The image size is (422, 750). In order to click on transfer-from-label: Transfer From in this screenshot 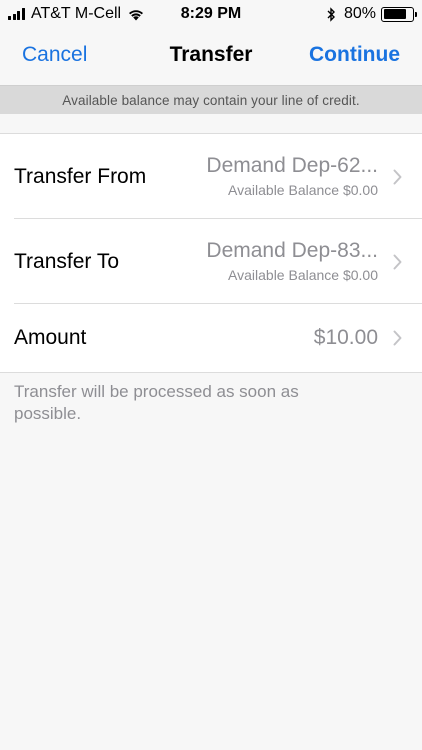, I will do `click(80, 176)`.